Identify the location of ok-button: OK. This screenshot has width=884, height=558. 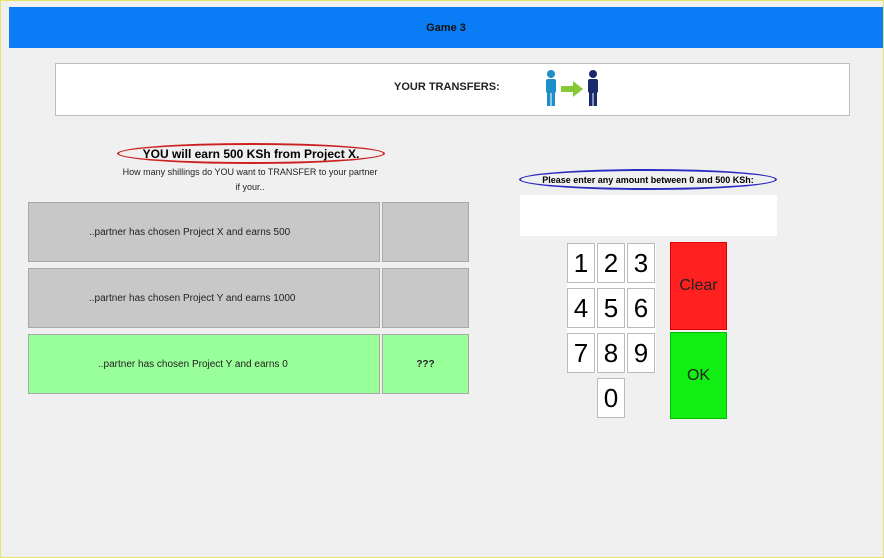
(698, 375).